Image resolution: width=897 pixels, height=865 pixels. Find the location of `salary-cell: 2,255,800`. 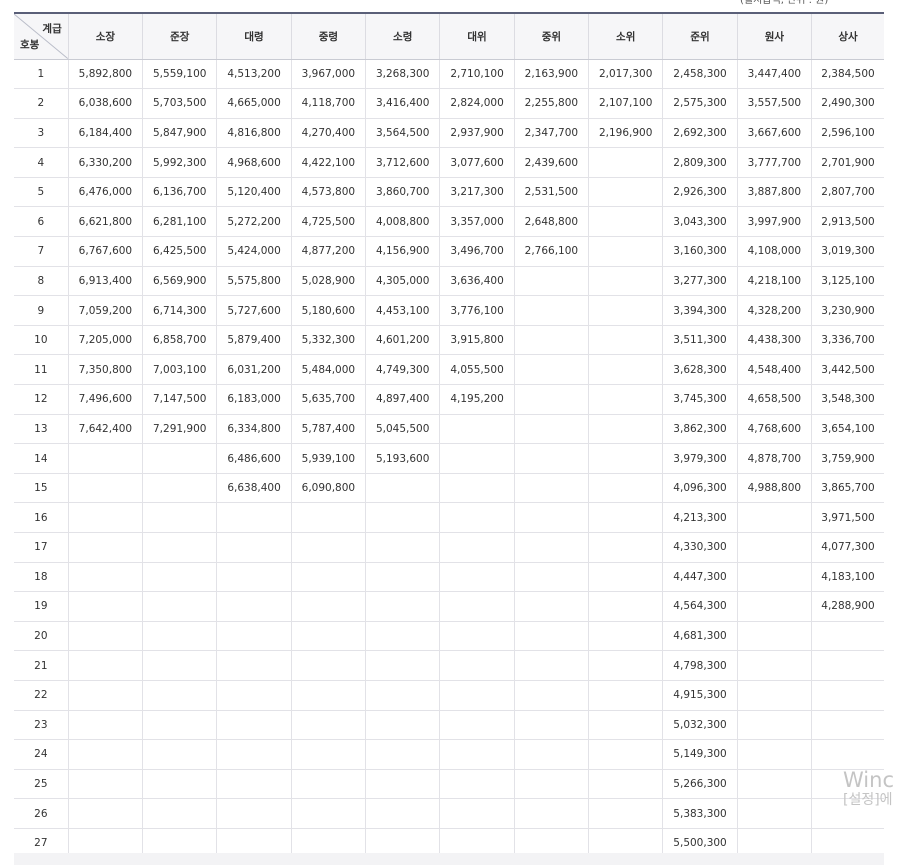

salary-cell: 2,255,800 is located at coordinates (551, 103).